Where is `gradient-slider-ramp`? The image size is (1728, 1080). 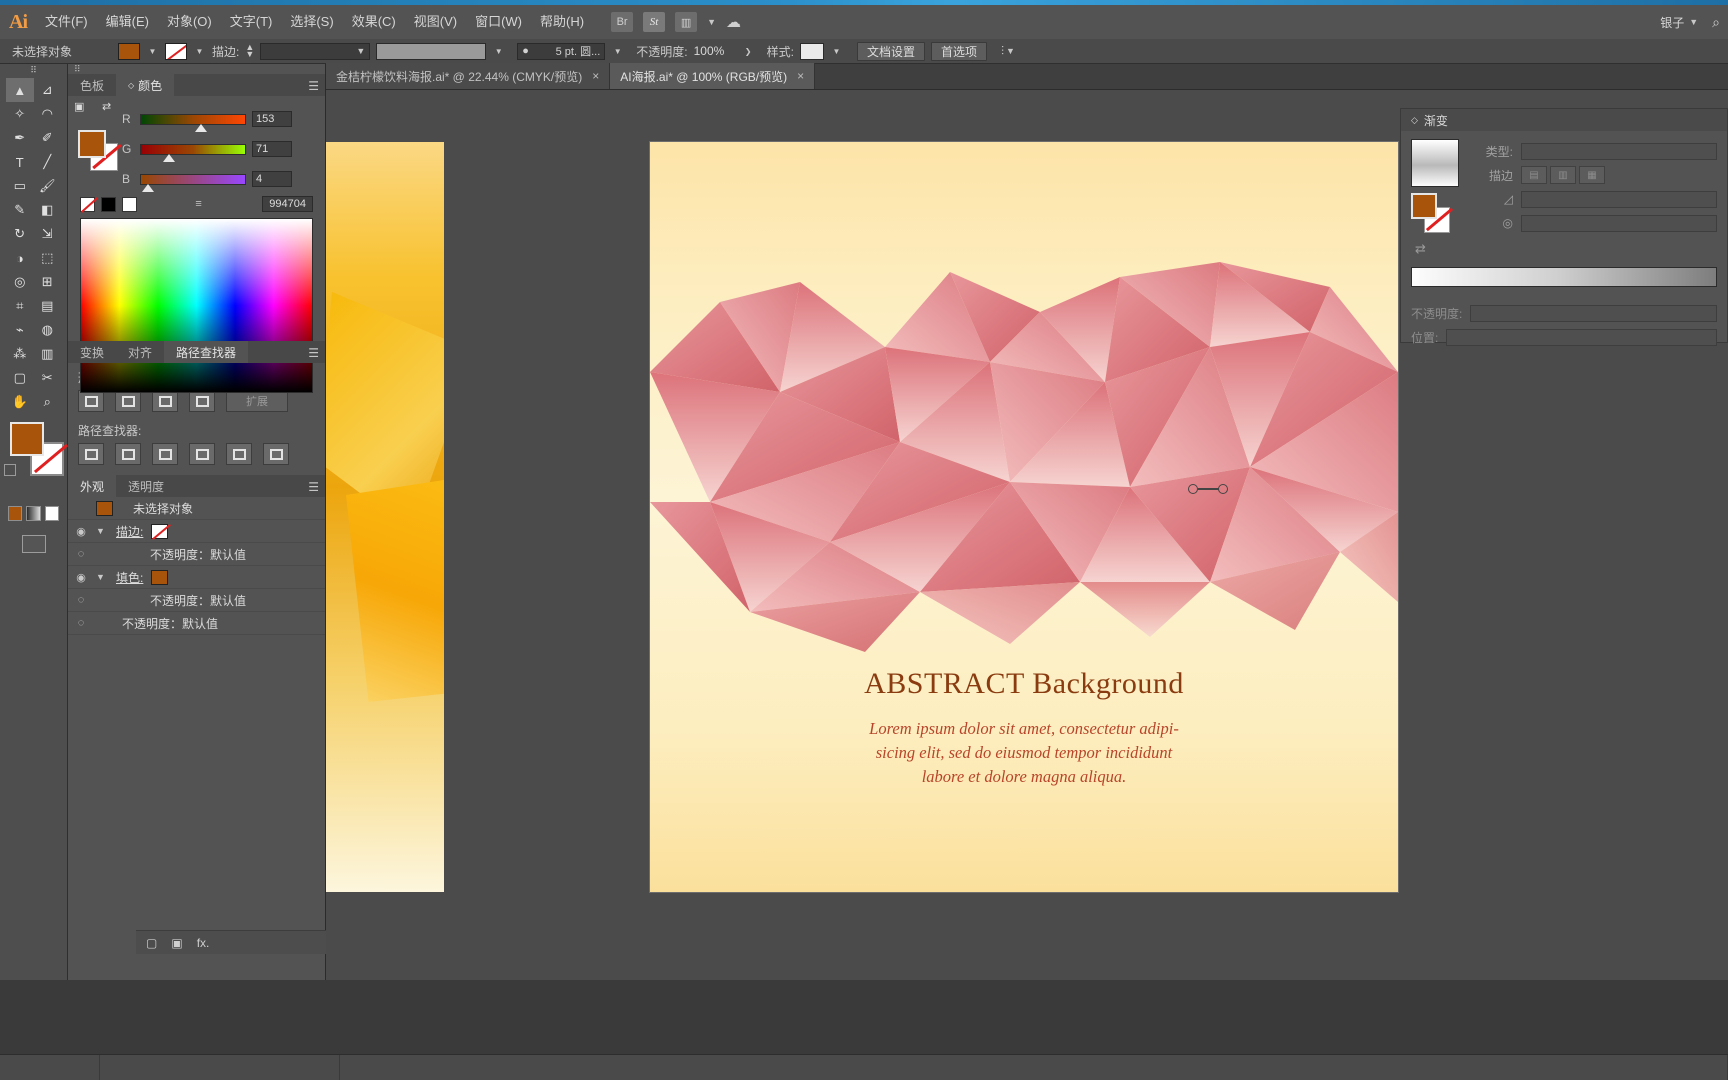 gradient-slider-ramp is located at coordinates (1564, 277).